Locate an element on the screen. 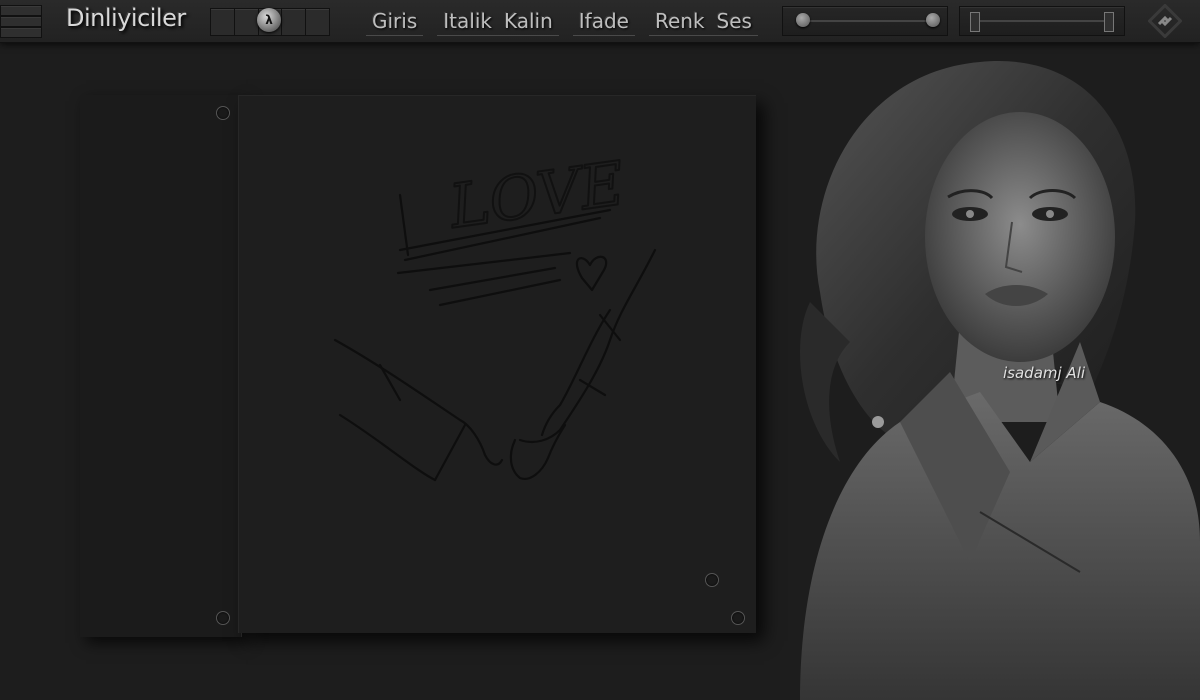 The image size is (1200, 700). app-title: Dinliyiciler is located at coordinates (126, 18).